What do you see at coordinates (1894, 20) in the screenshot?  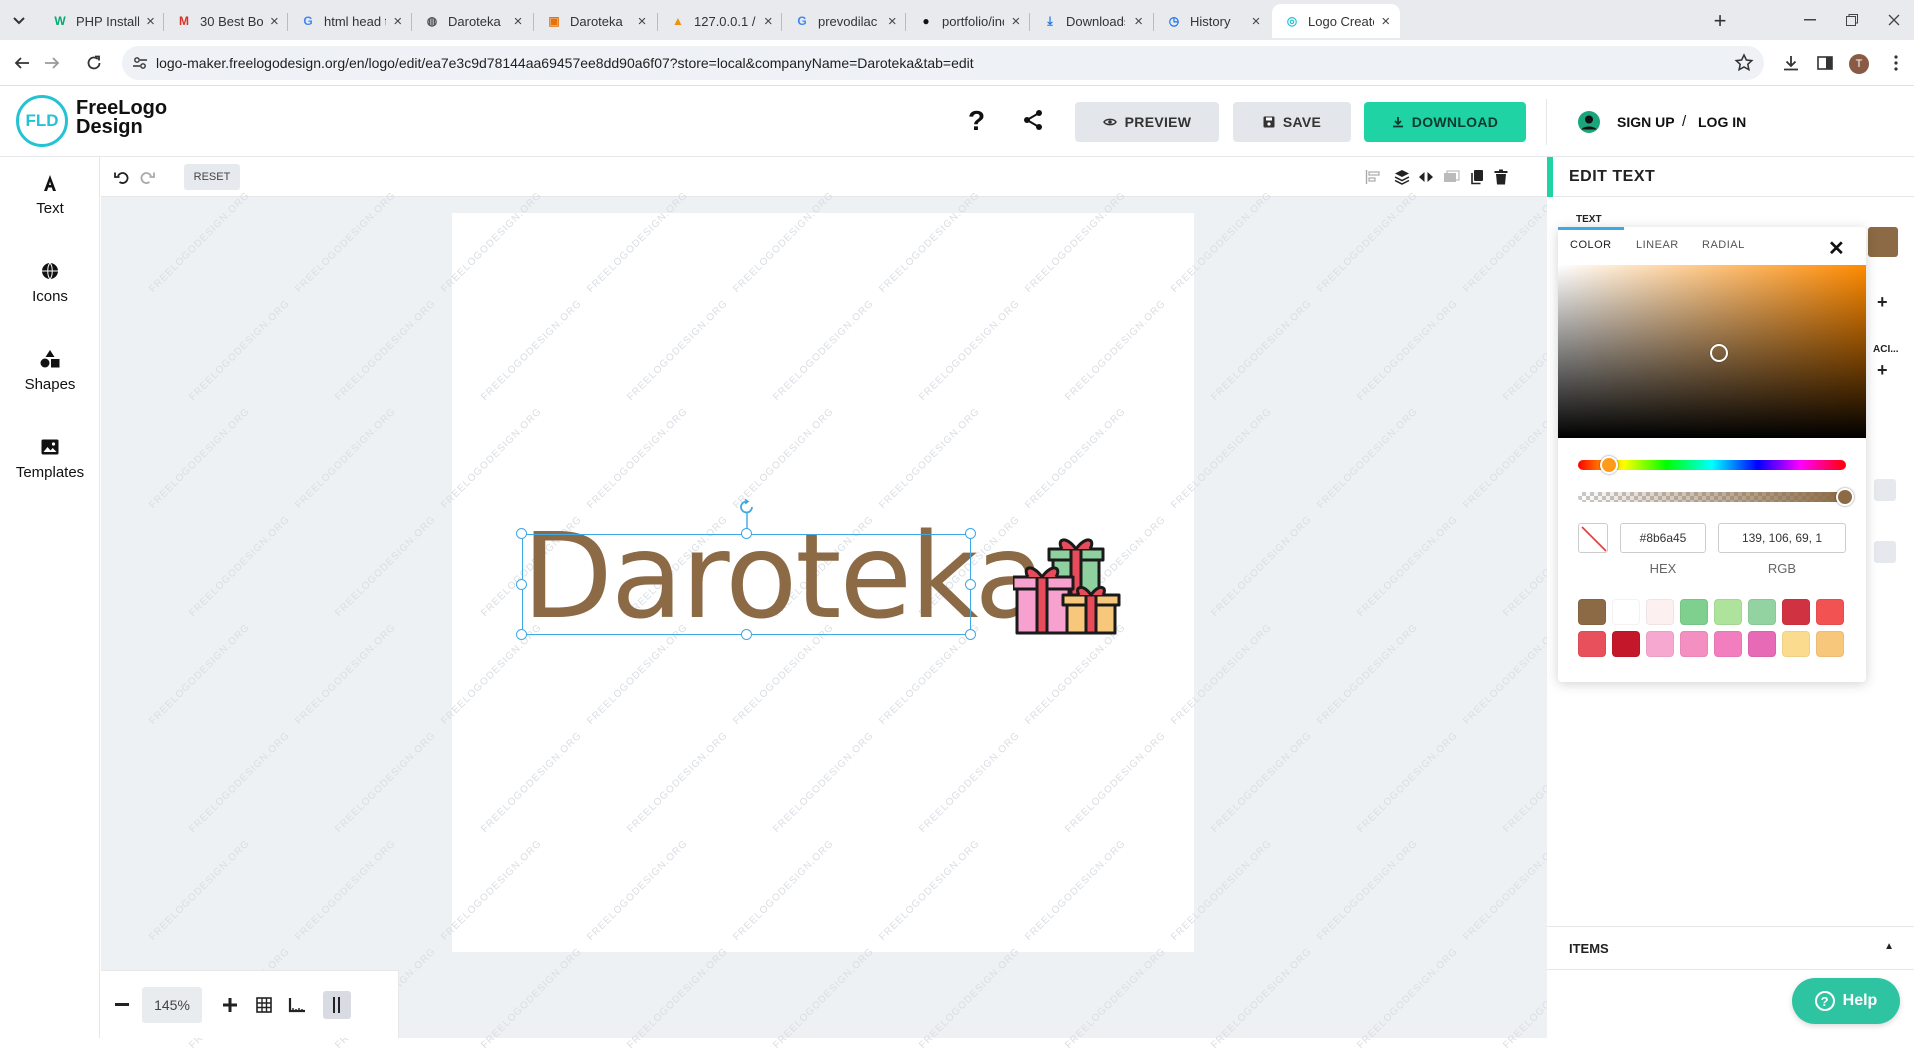 I see `close-window-button` at bounding box center [1894, 20].